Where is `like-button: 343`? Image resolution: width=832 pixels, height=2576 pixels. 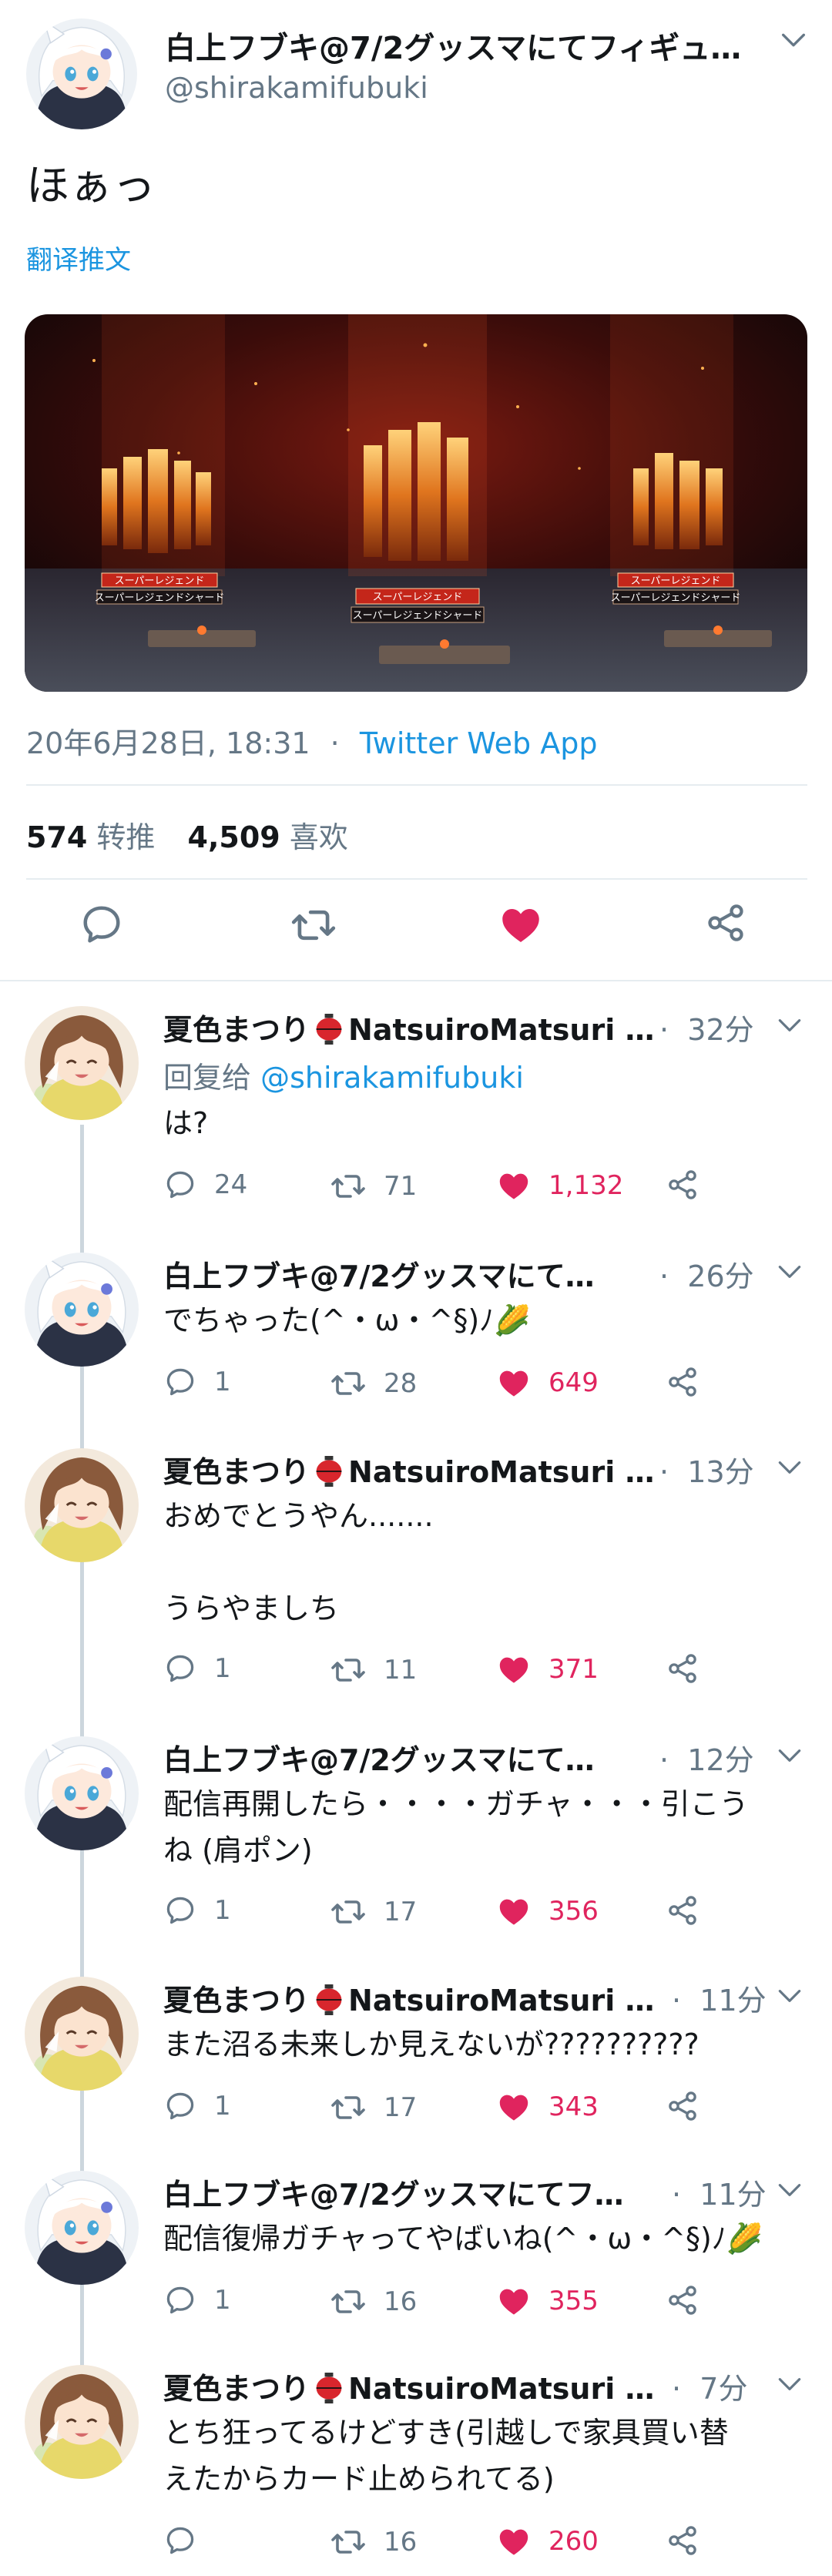 like-button: 343 is located at coordinates (547, 2107).